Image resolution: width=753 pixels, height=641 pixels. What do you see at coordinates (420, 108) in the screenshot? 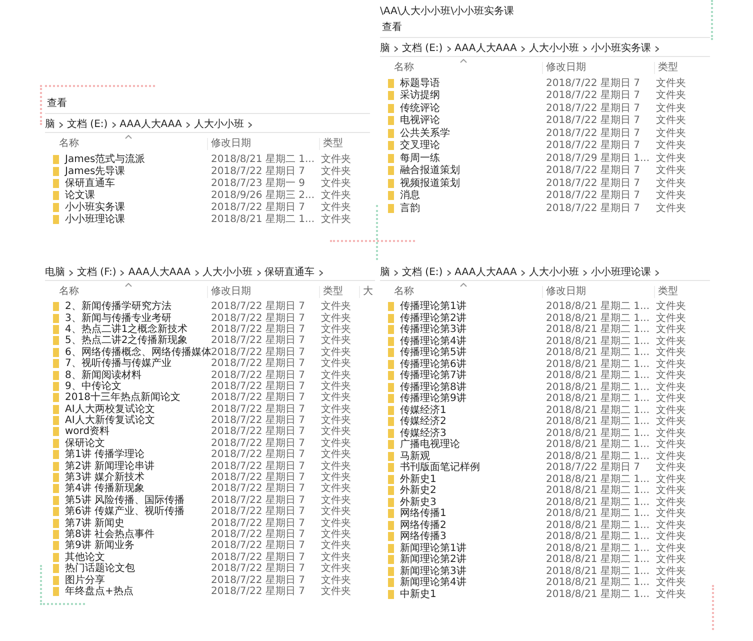
I see `file-name: 传统评论` at bounding box center [420, 108].